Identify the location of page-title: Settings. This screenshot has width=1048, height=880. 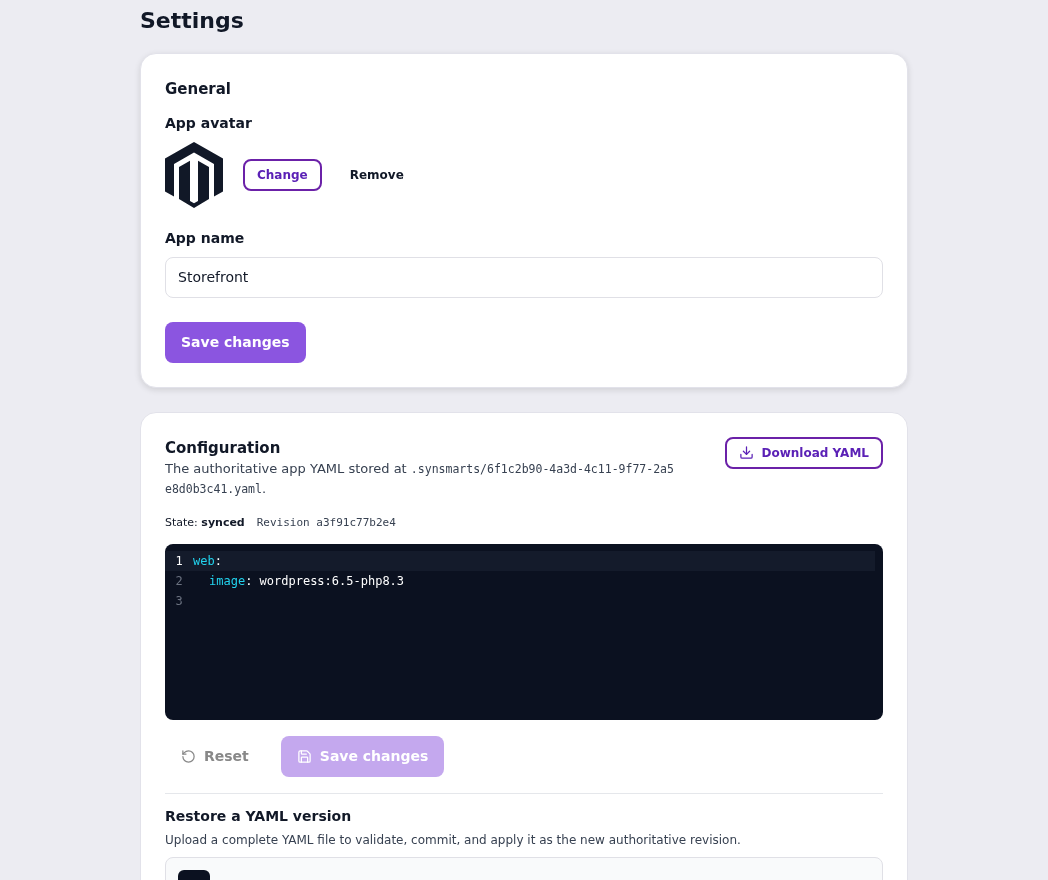
(192, 21).